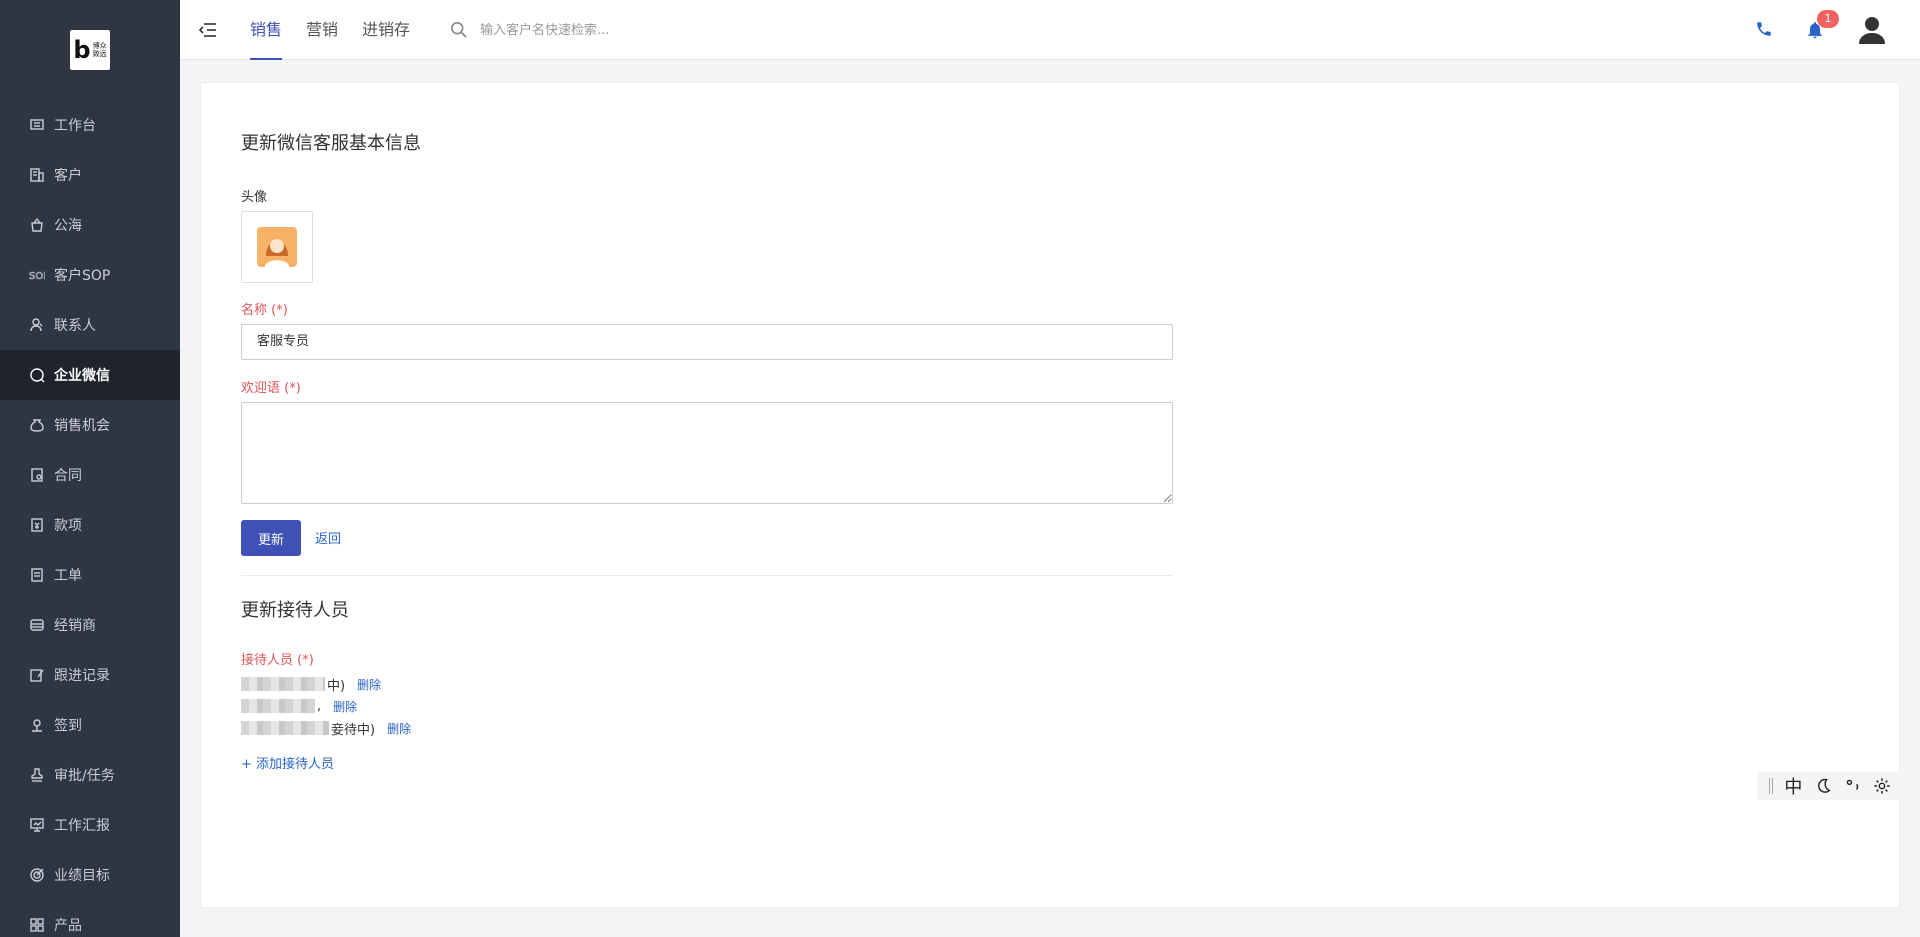  I want to click on sidebar-item-7: 合同, so click(90, 475).